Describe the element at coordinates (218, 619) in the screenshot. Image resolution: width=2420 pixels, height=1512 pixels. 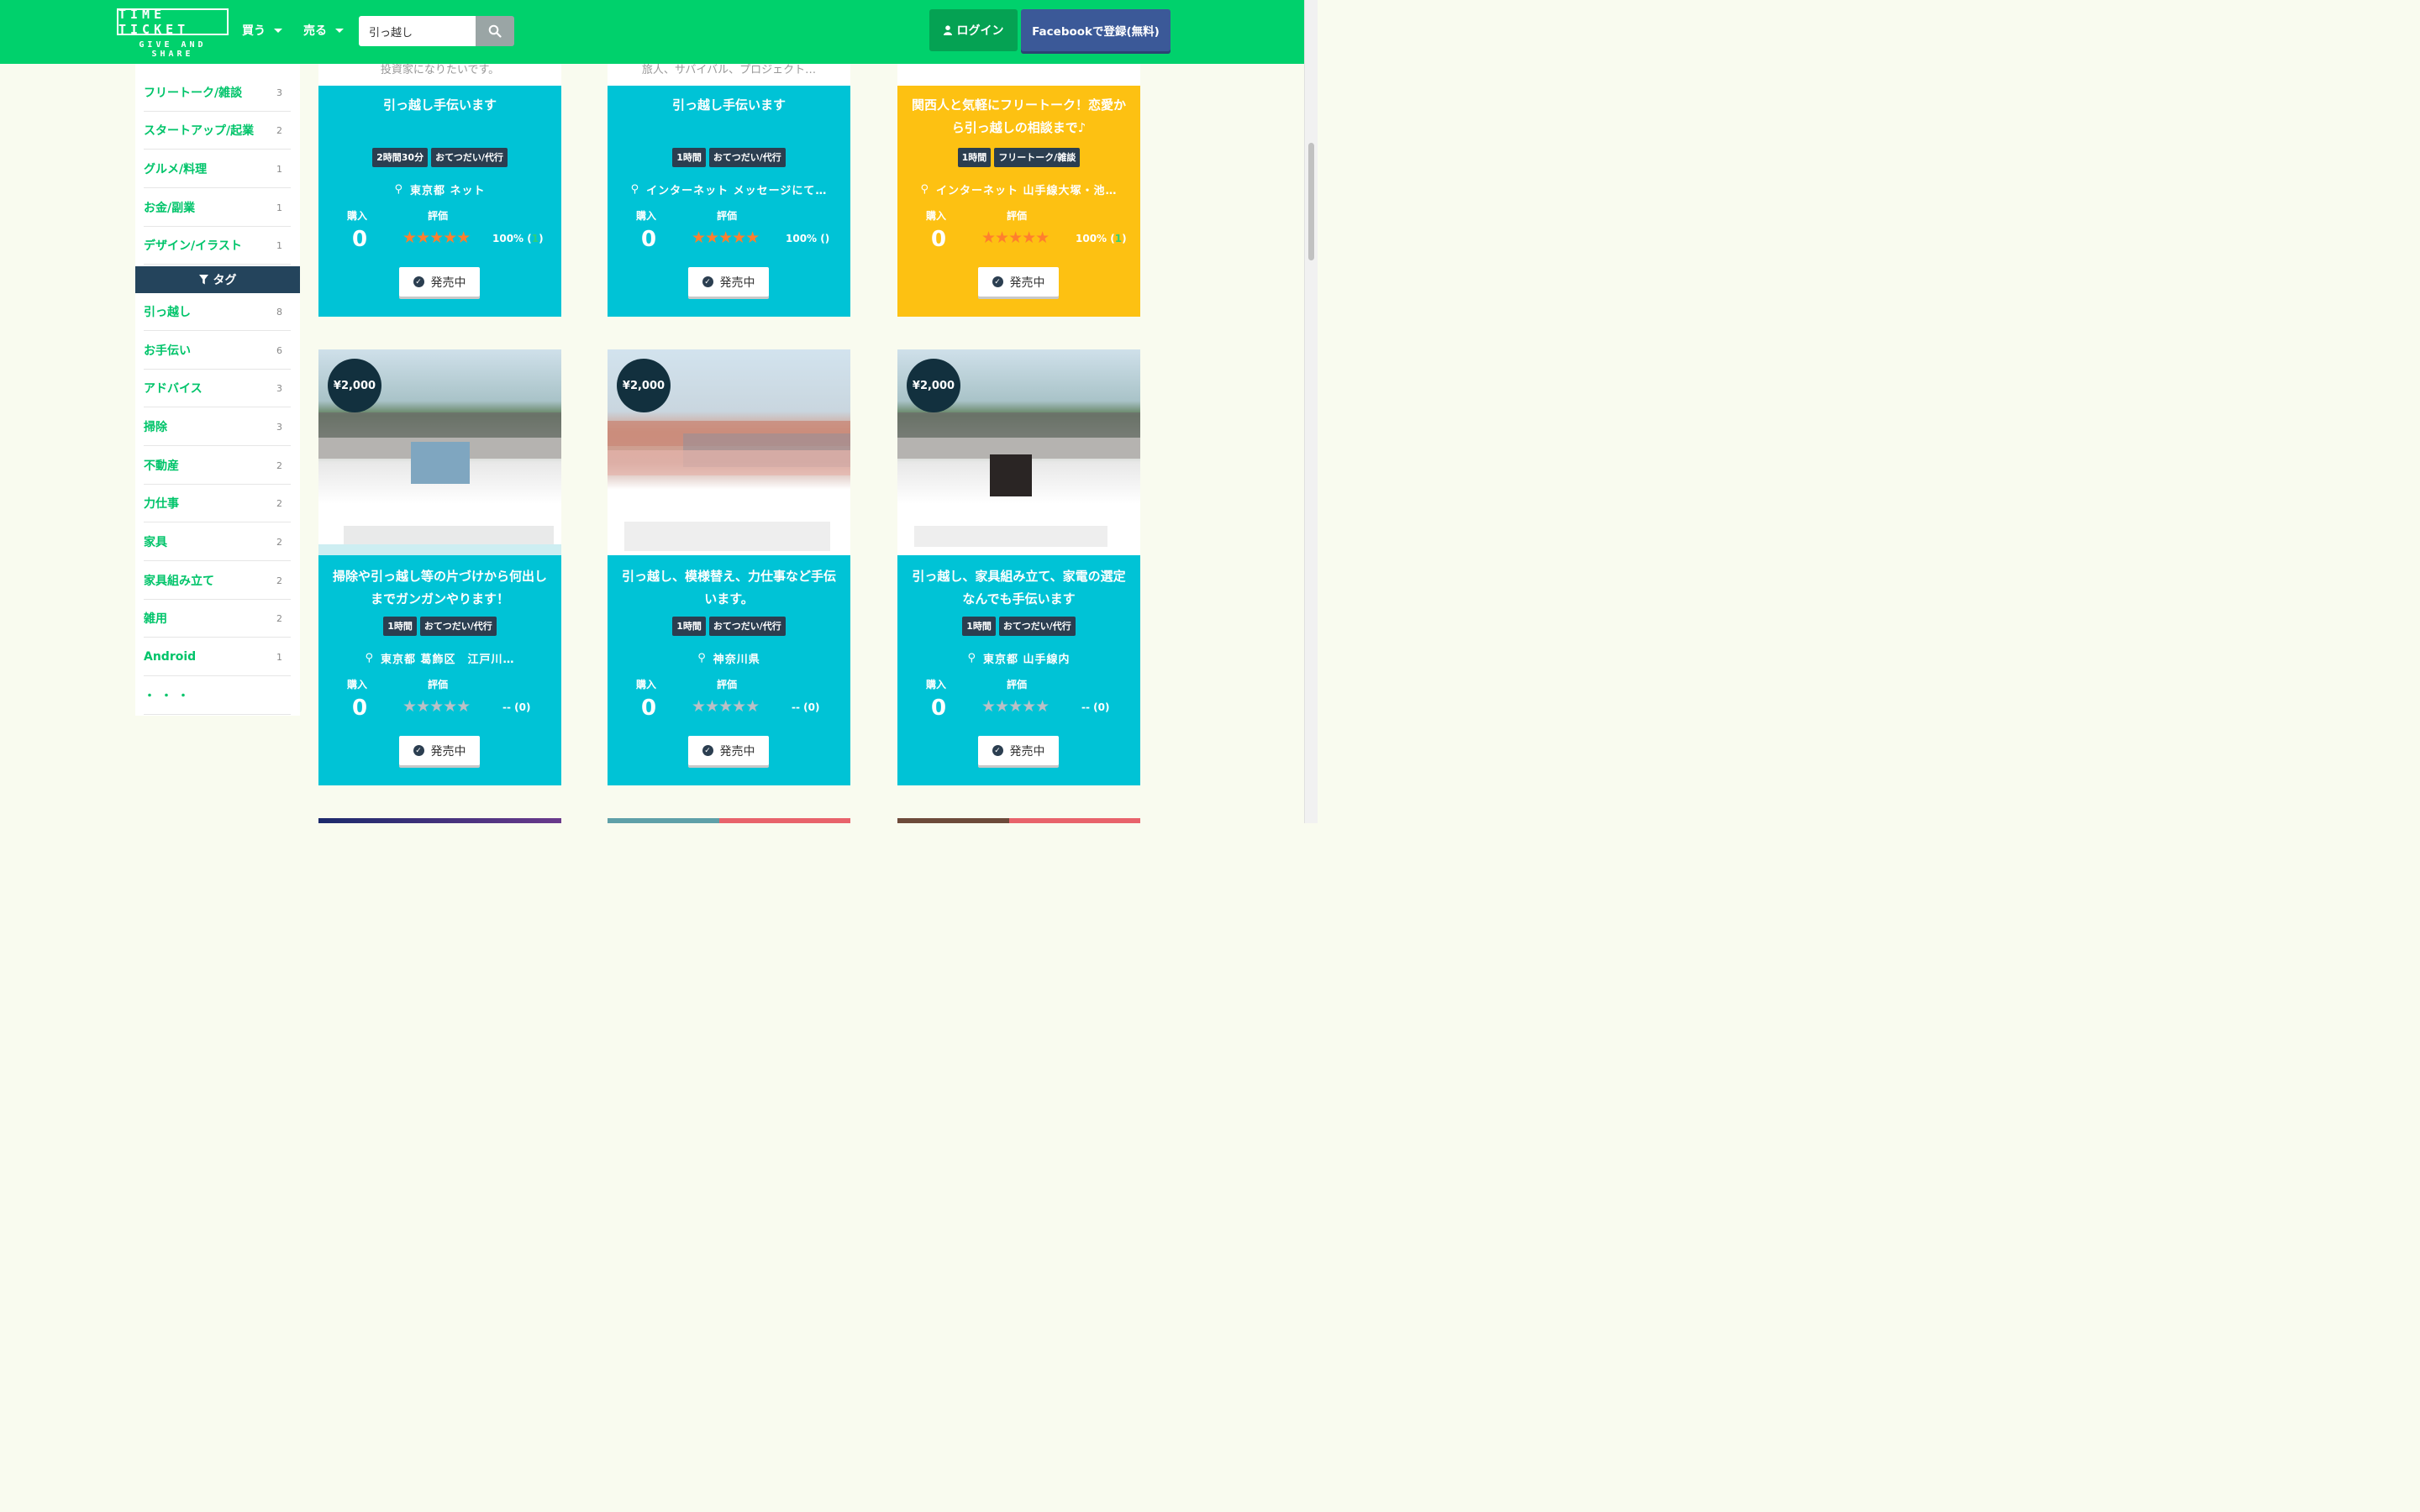
I see `sidebar-tag-chores: 雑用 2` at that location.